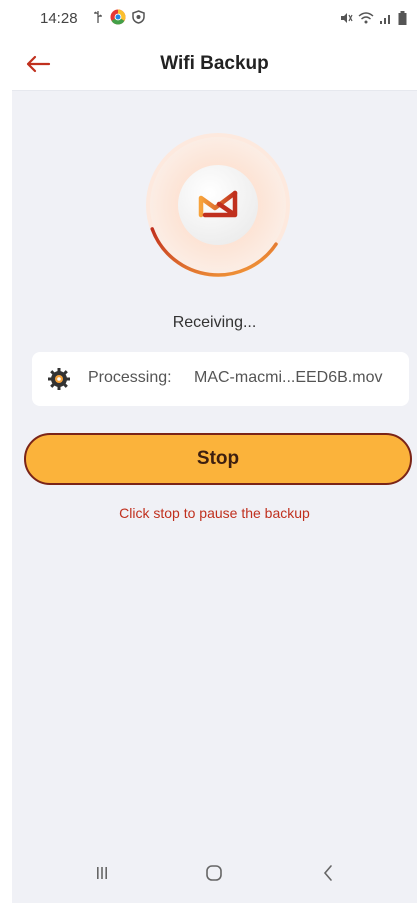 The width and height of the screenshot is (417, 903). What do you see at coordinates (130, 377) in the screenshot?
I see `processing-label: Processing:` at bounding box center [130, 377].